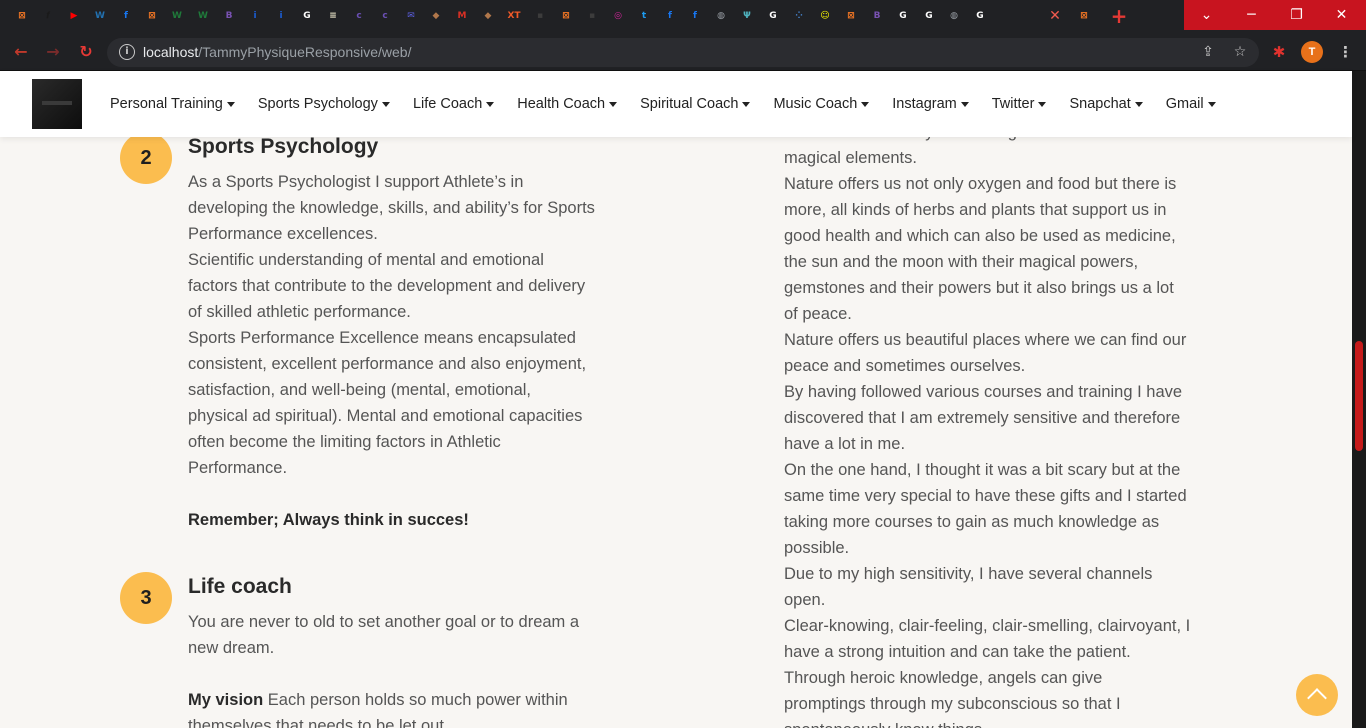 Image resolution: width=1366 pixels, height=728 pixels. I want to click on step-number-badge: 3, so click(146, 598).